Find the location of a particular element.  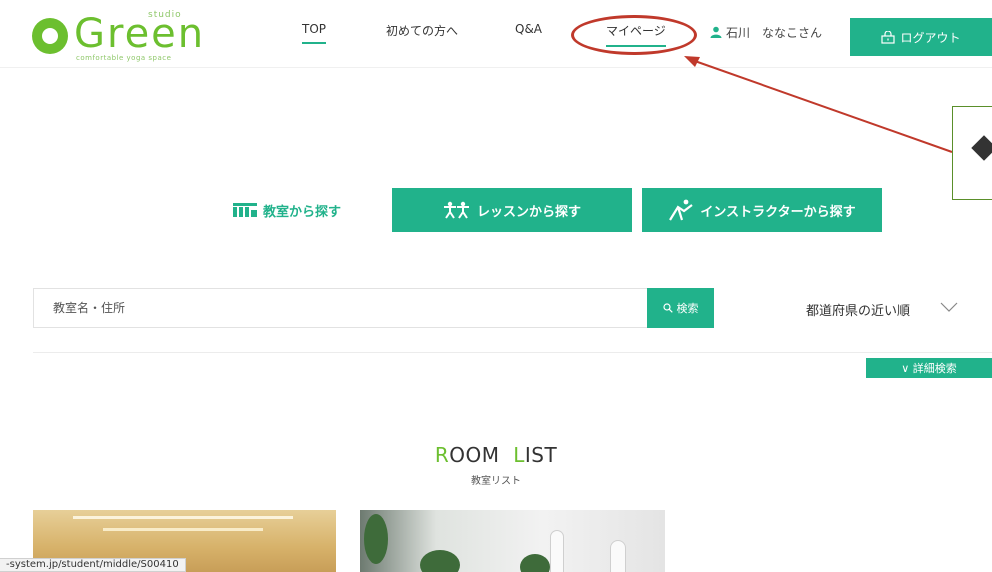

title-ist: IST is located at coordinates (541, 455).